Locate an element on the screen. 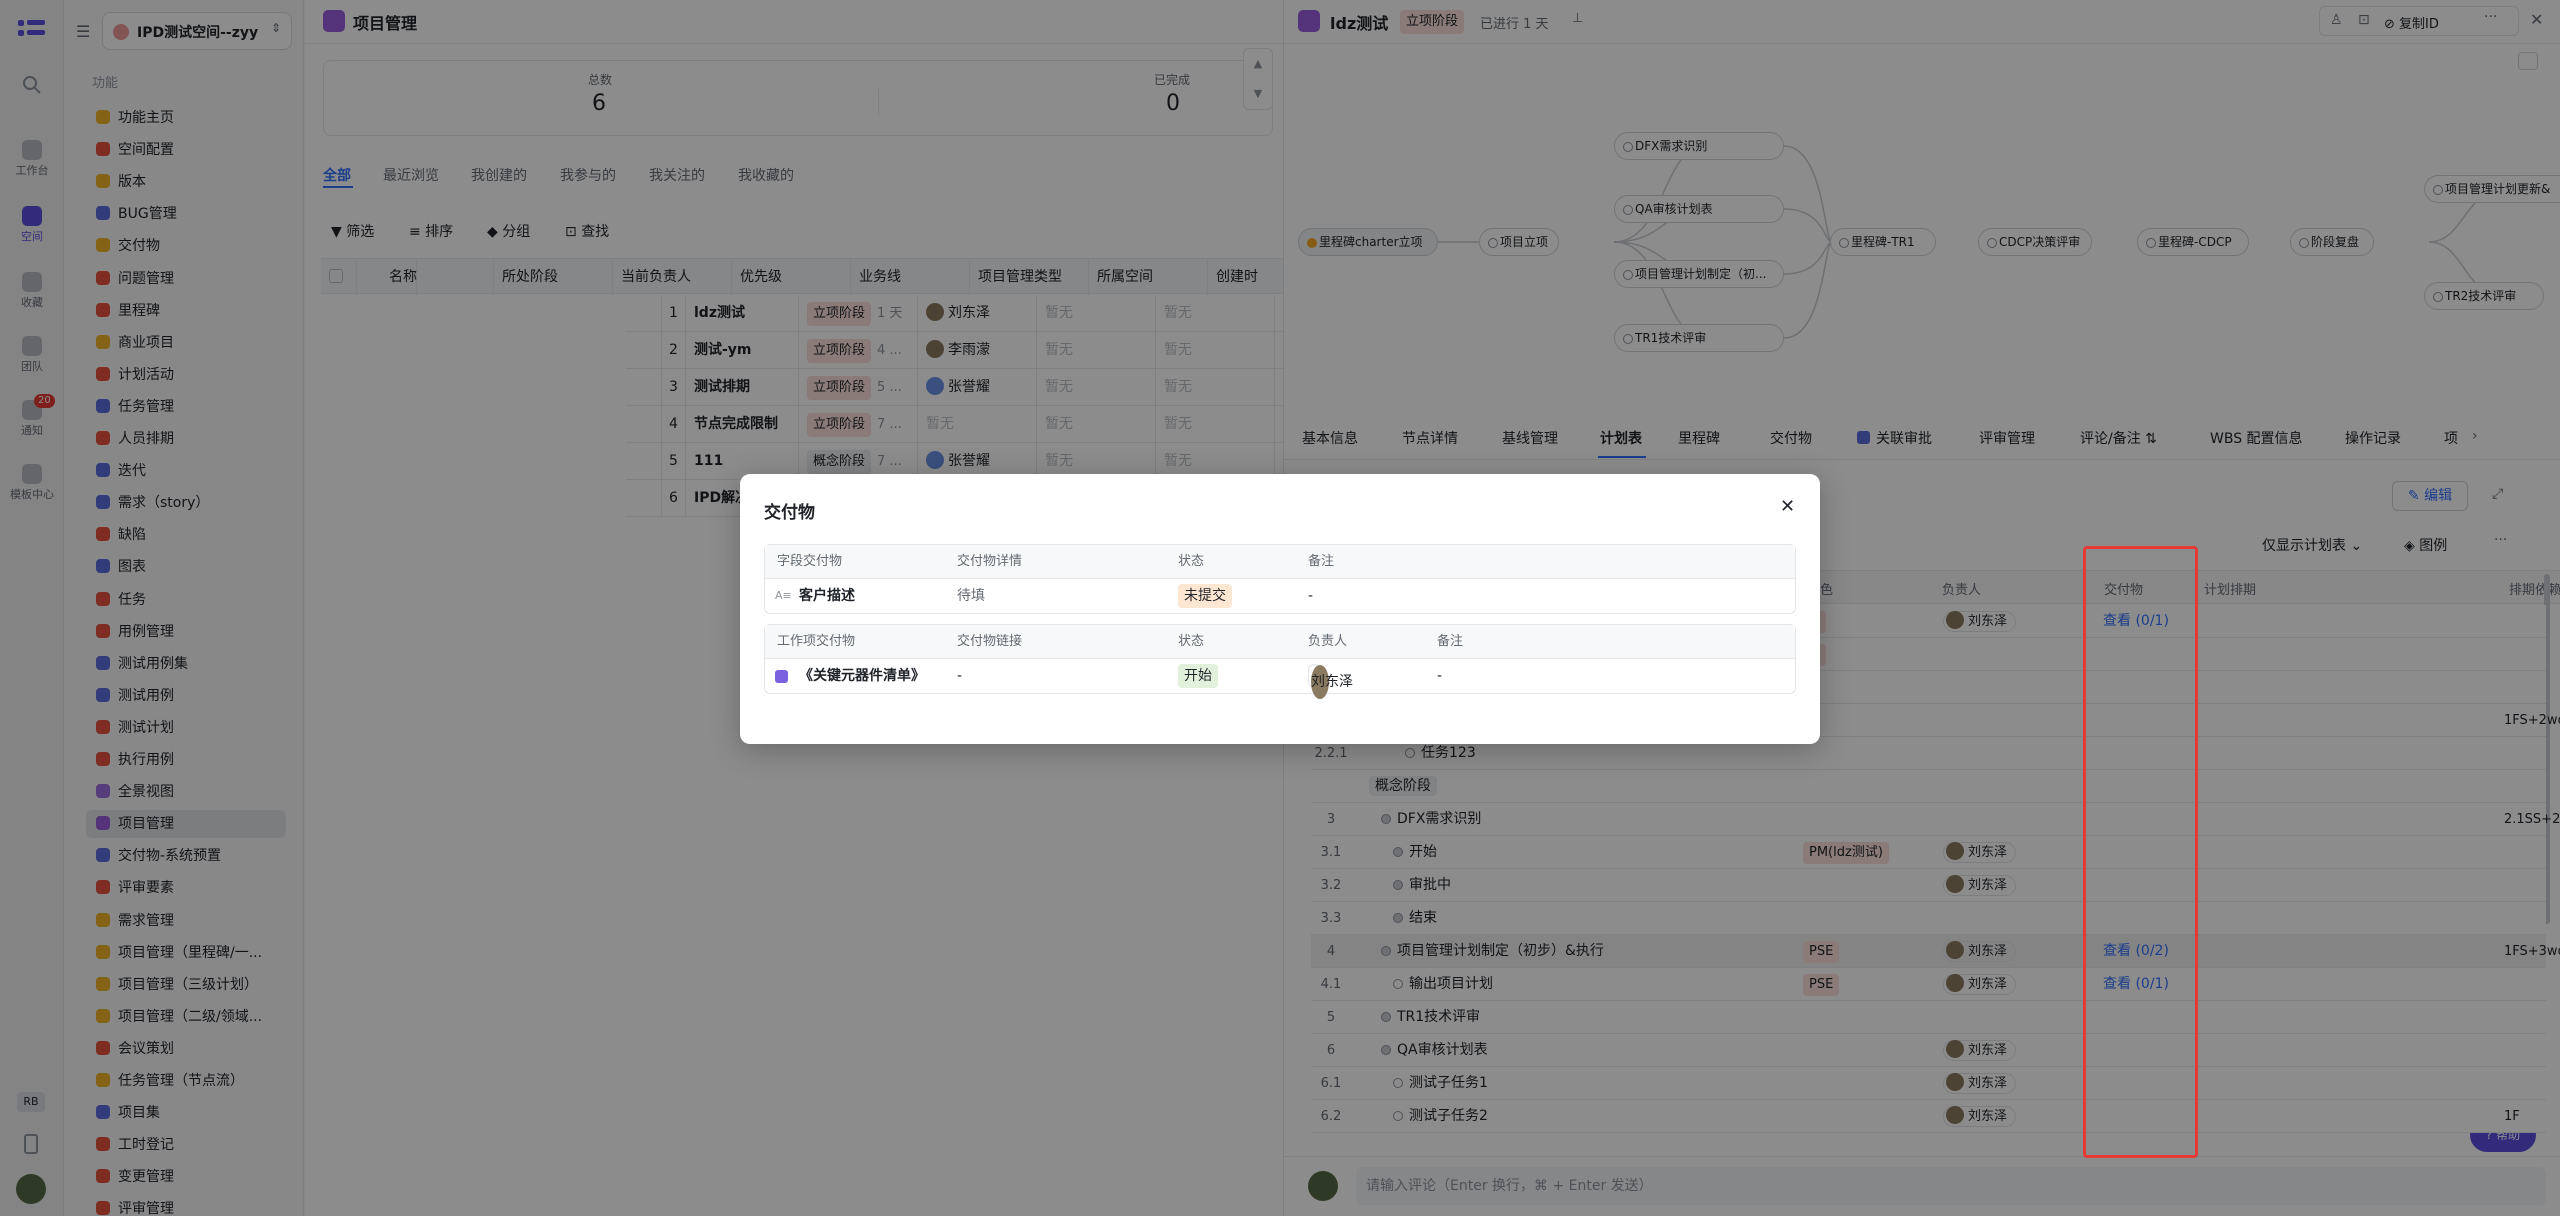 The image size is (2560, 1216). deliverable-name: 客户描述 is located at coordinates (827, 596).